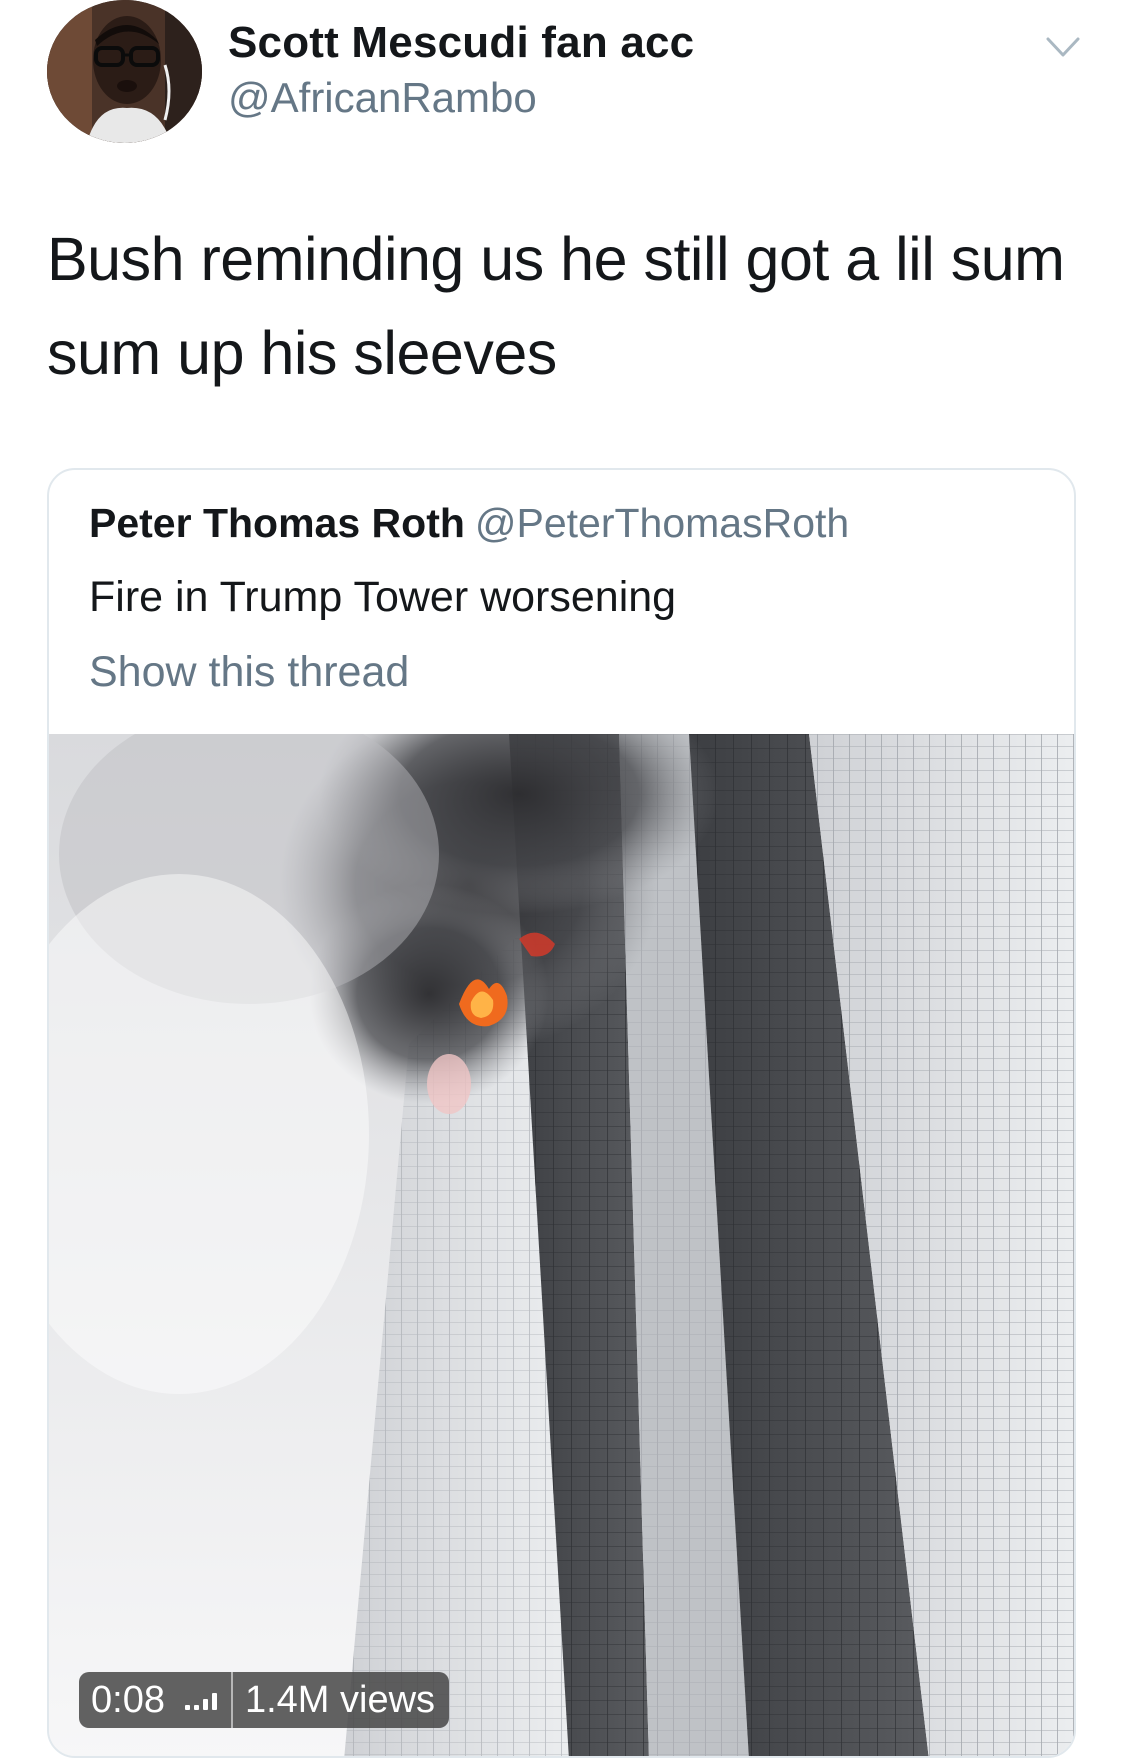  I want to click on video-info-badge: 0:08 1.4M views, so click(264, 1700).